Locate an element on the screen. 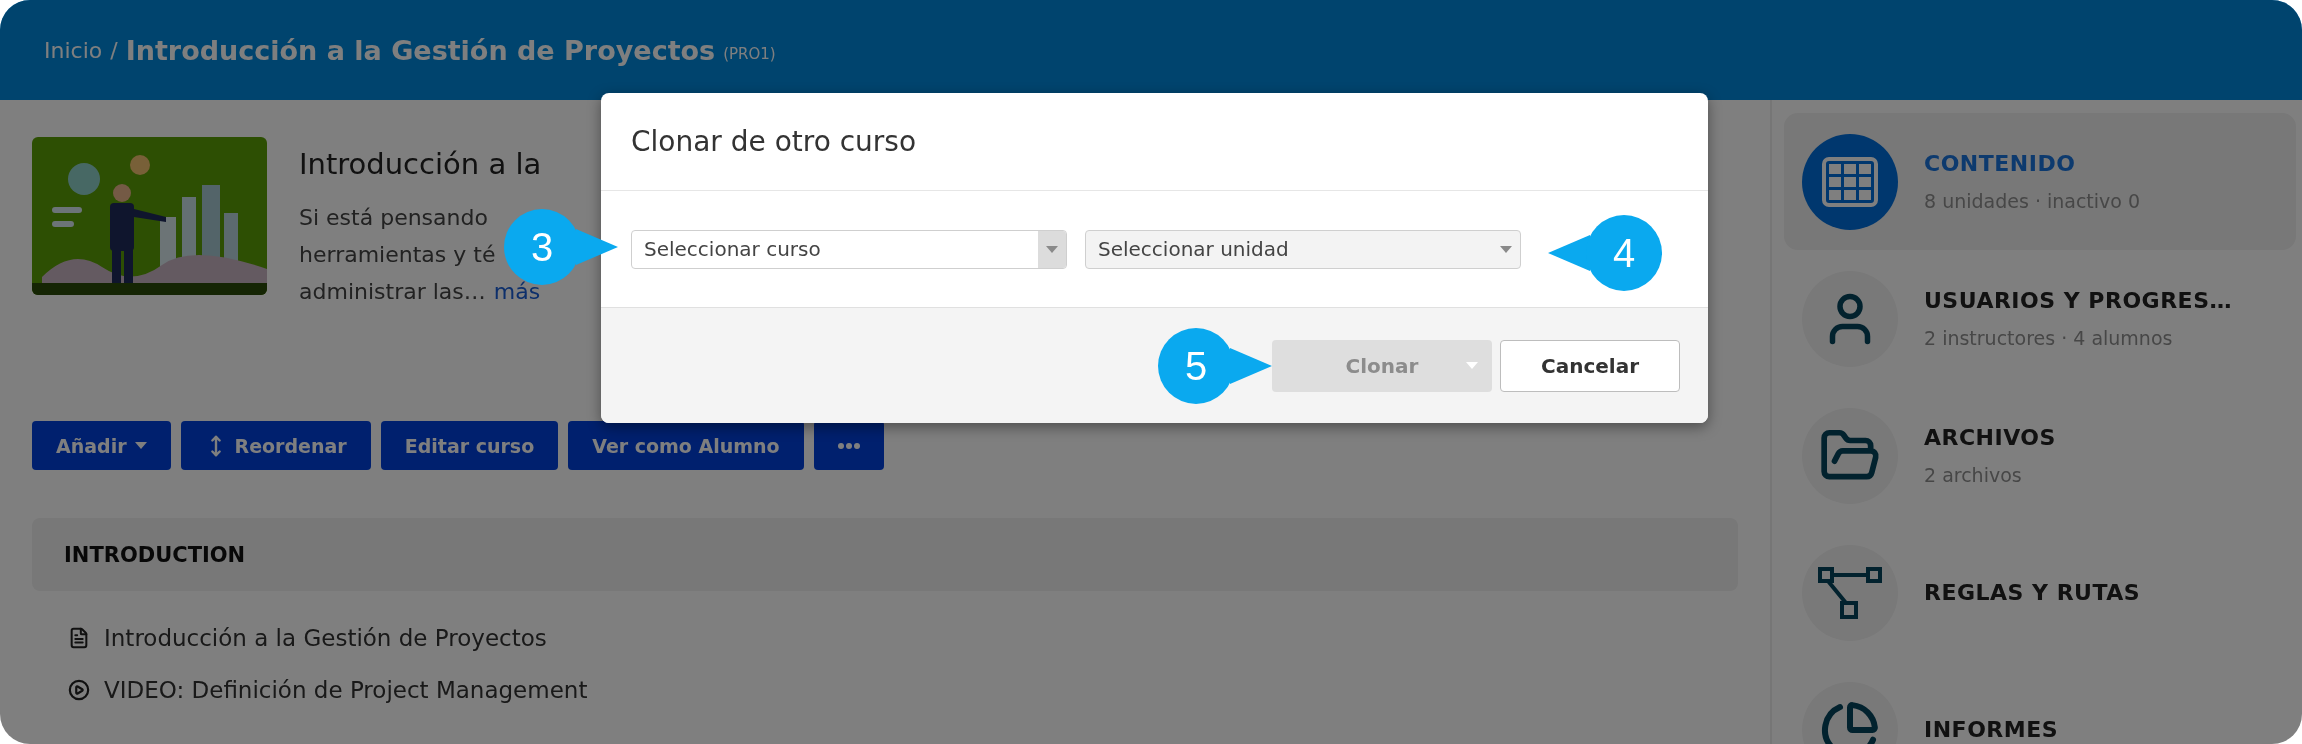 Image resolution: width=2302 pixels, height=744 pixels. sidebar-item-title: CONTENIDO is located at coordinates (2000, 163).